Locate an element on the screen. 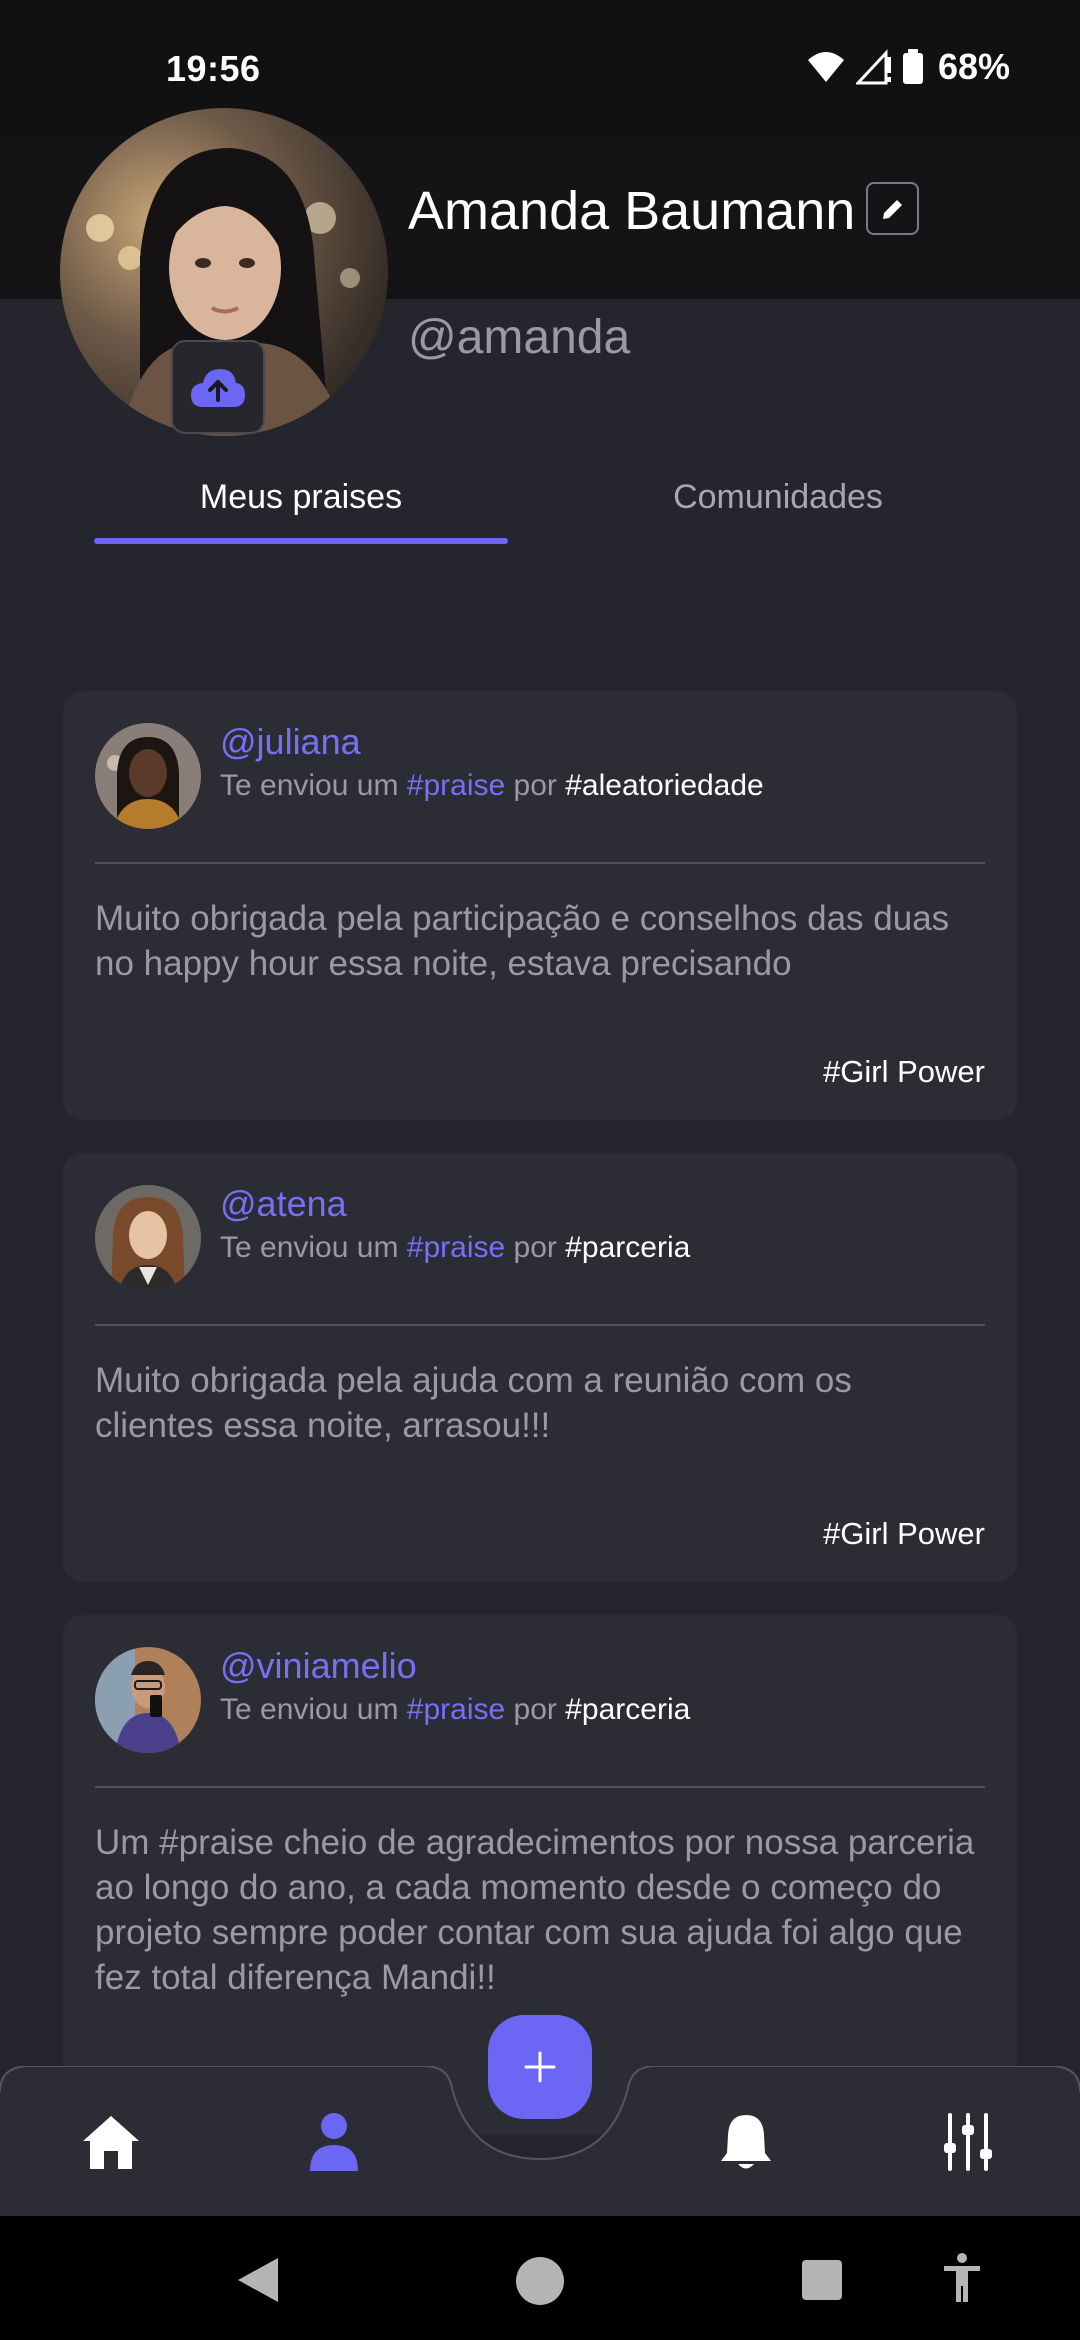 The width and height of the screenshot is (1080, 2340). nav-profile is located at coordinates (334, 2142).